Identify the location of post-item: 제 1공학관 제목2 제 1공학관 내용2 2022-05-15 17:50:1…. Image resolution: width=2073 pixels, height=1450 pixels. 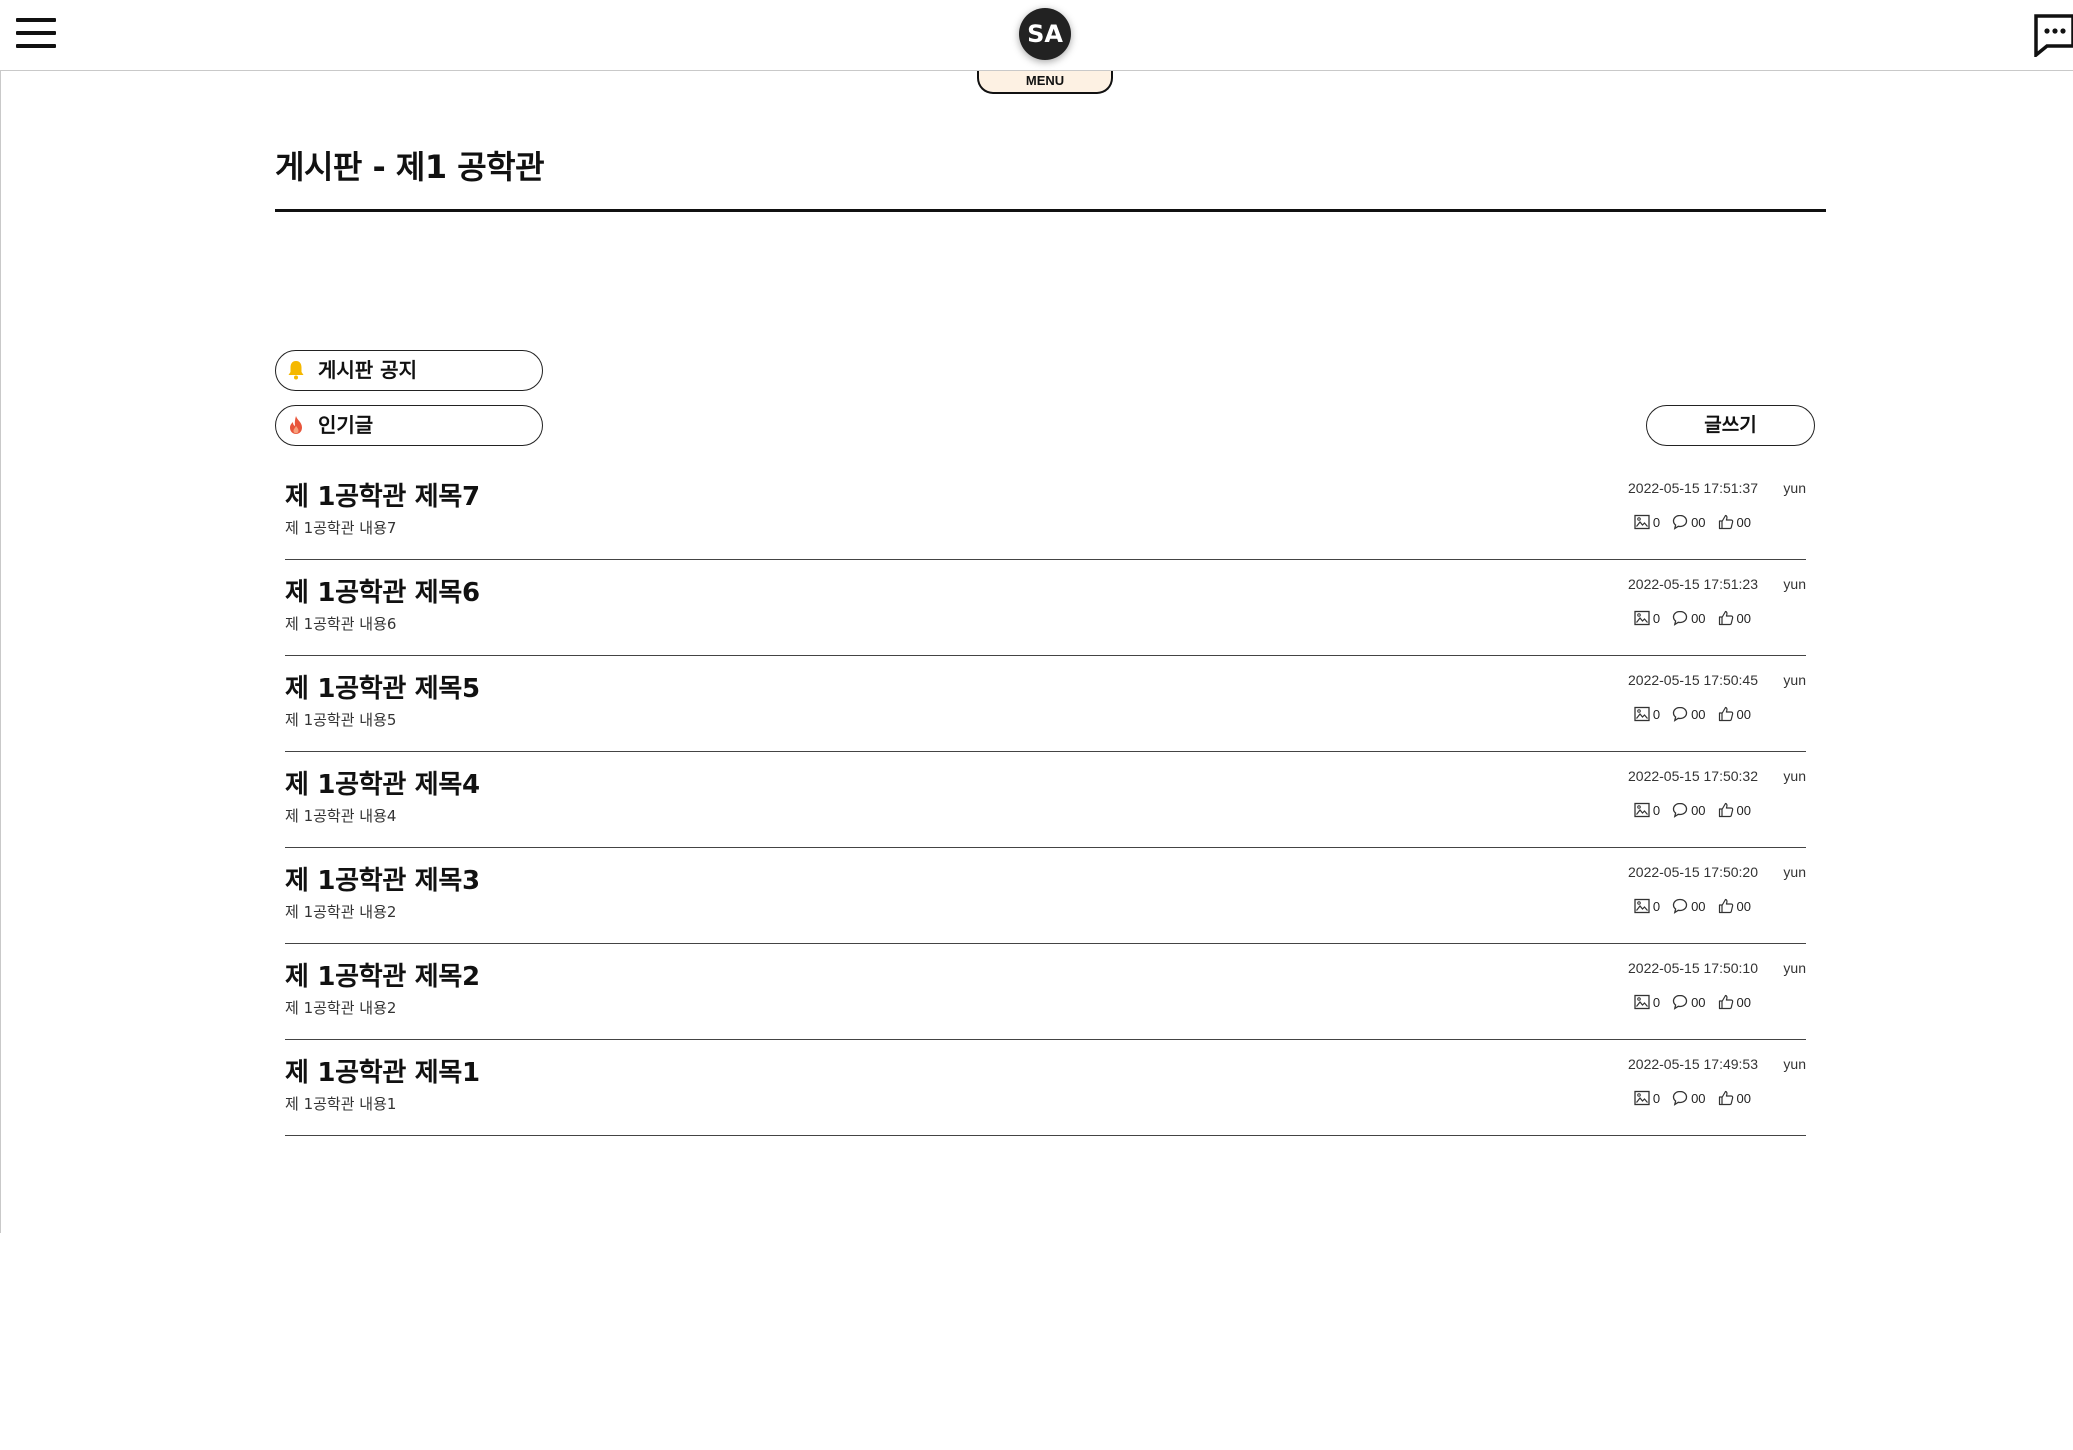
(1045, 992).